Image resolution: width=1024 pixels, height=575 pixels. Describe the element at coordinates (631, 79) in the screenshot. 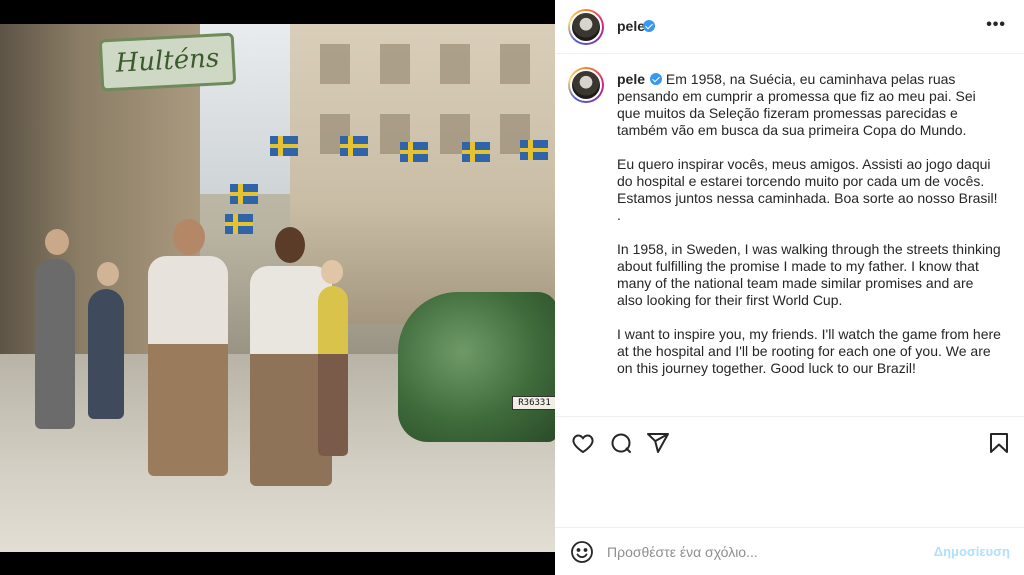

I see `caption-username: pele` at that location.